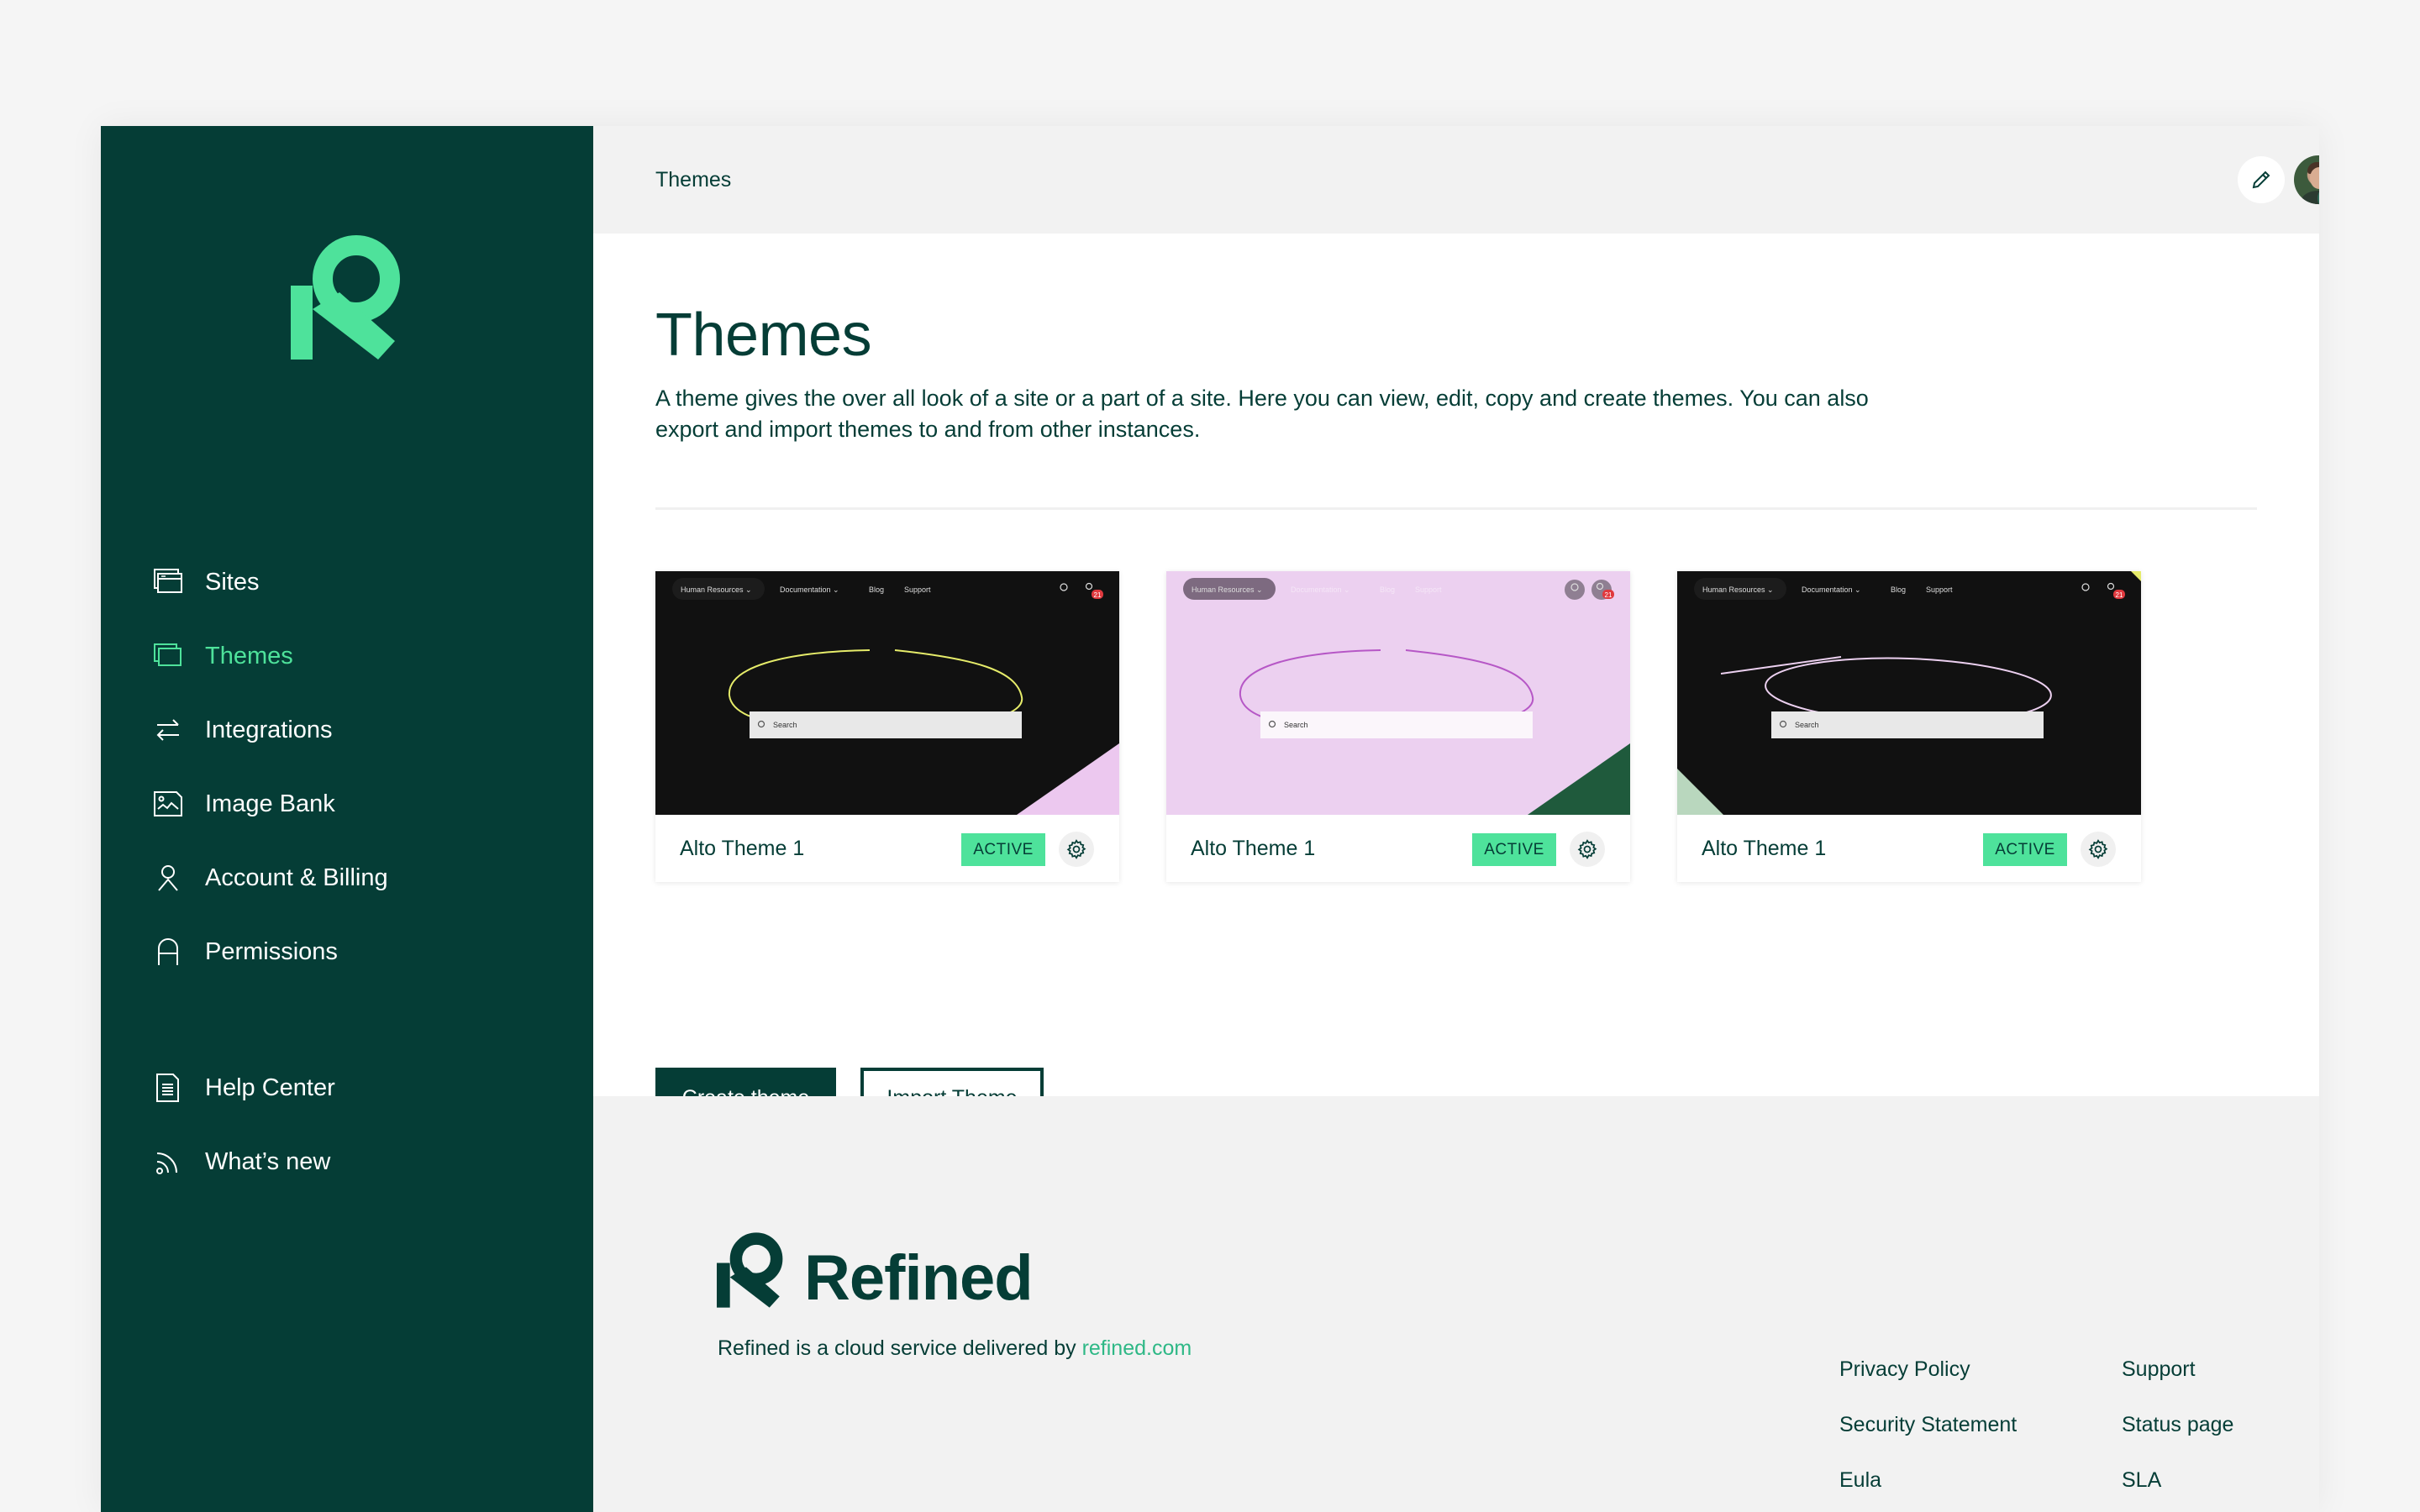 The image size is (2420, 1512). I want to click on refined-link: refined.com, so click(1137, 1348).